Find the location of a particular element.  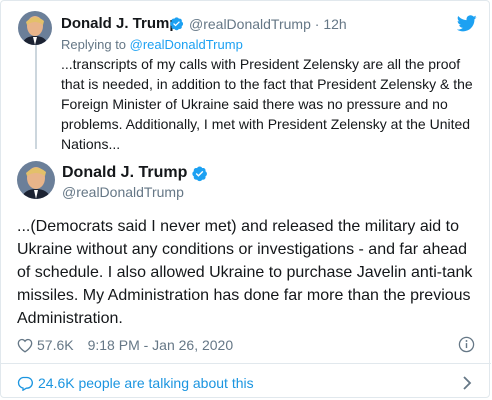

heart-icon is located at coordinates (25, 345).